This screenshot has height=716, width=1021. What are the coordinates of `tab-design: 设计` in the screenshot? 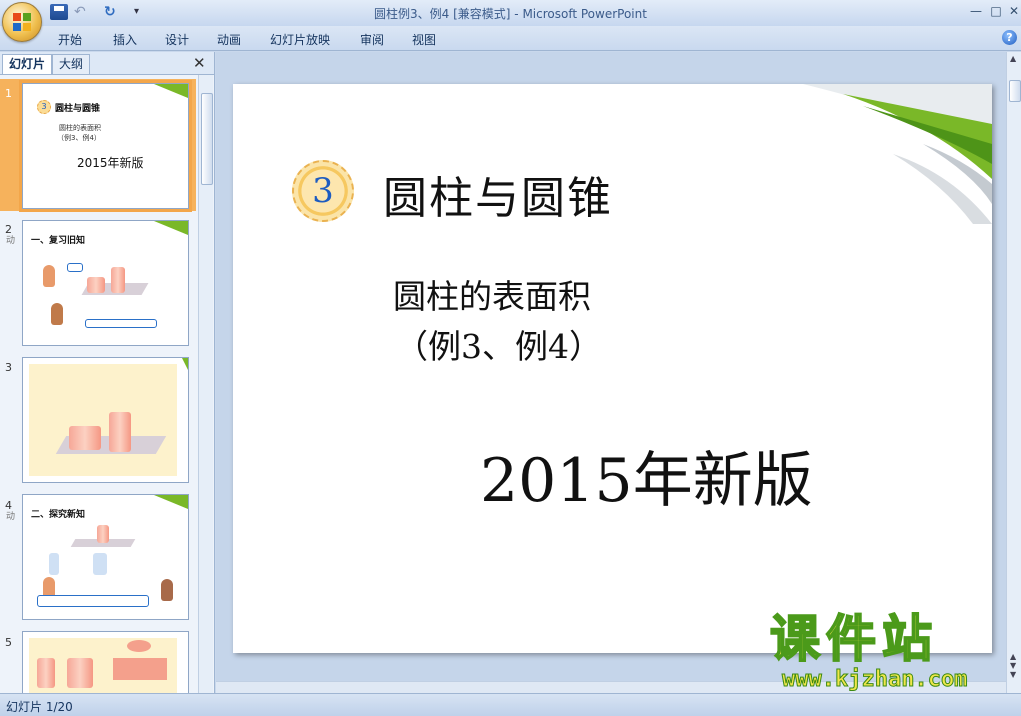 It's located at (177, 39).